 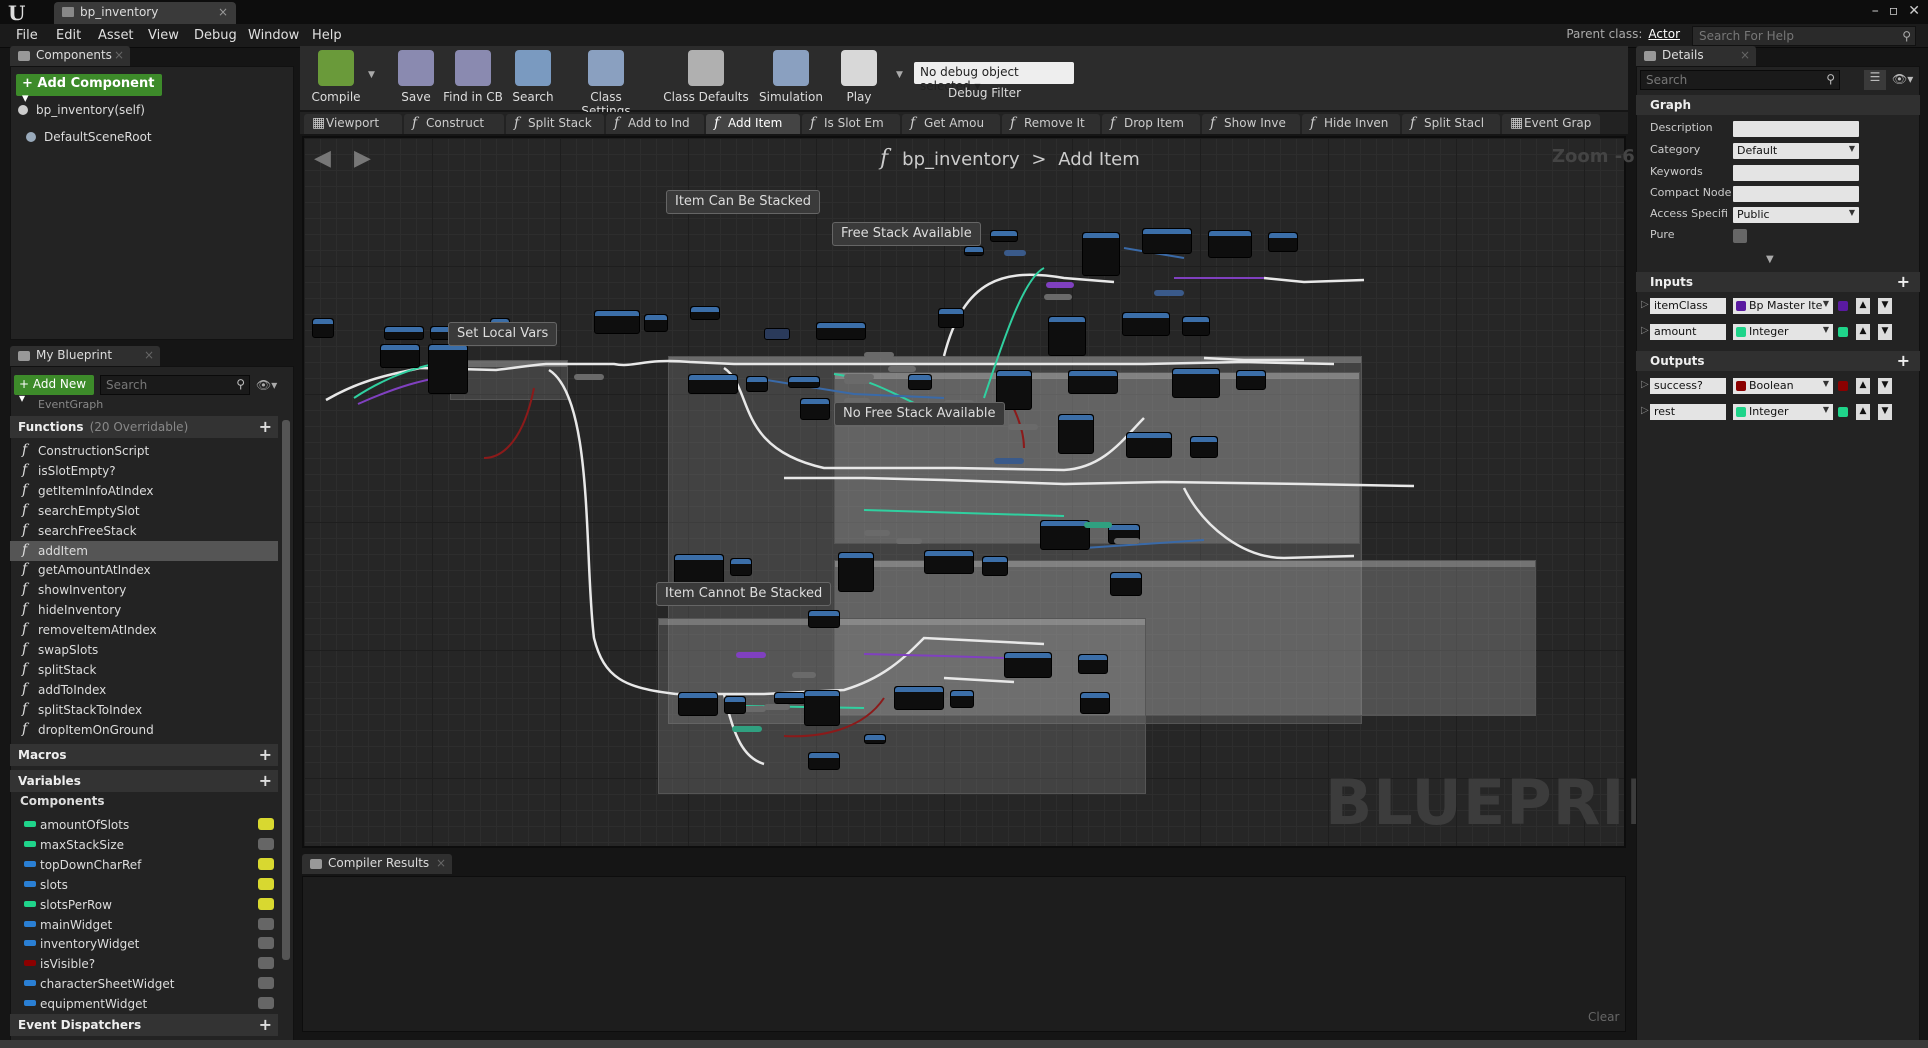 I want to click on breadcrumb-blueprint: bp_inventory, so click(x=961, y=159).